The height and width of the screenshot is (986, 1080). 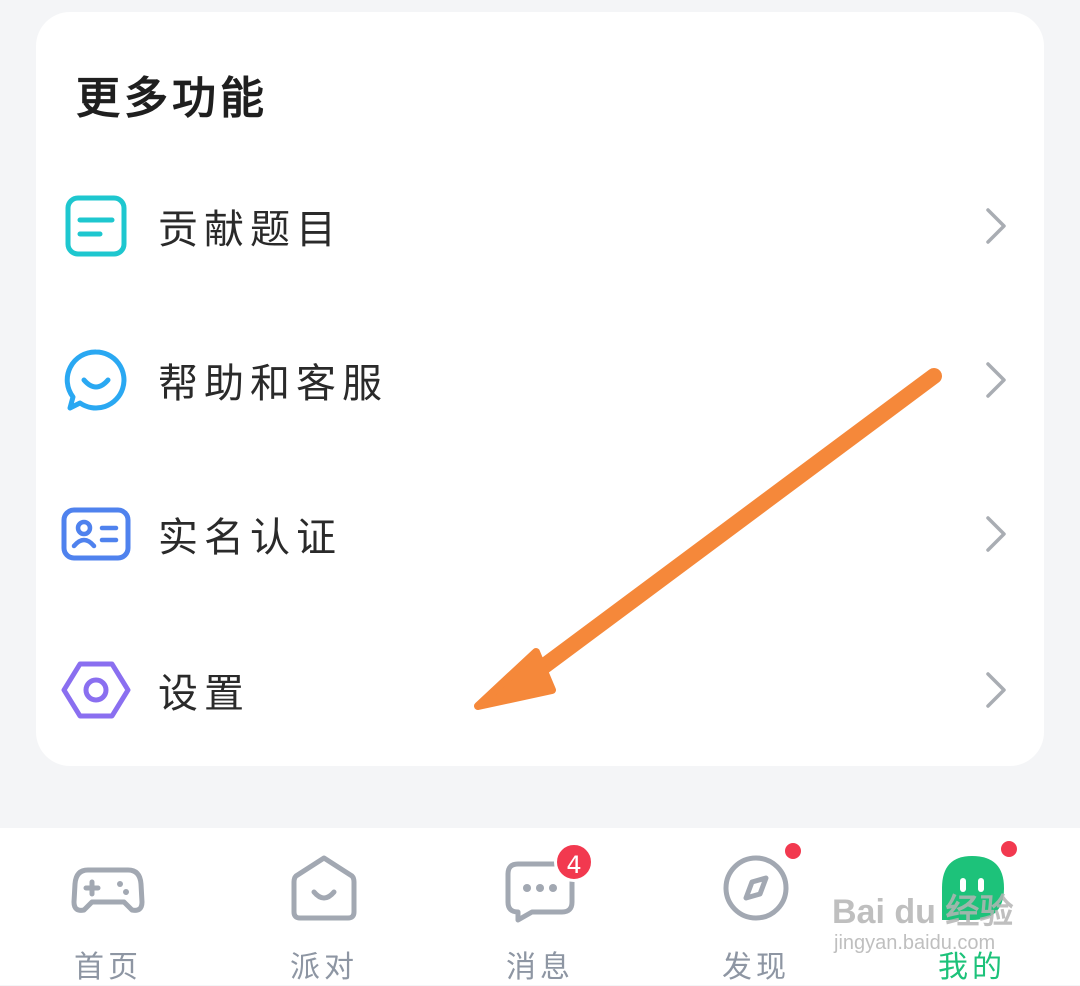 What do you see at coordinates (324, 967) in the screenshot?
I see `tab-label: 派对` at bounding box center [324, 967].